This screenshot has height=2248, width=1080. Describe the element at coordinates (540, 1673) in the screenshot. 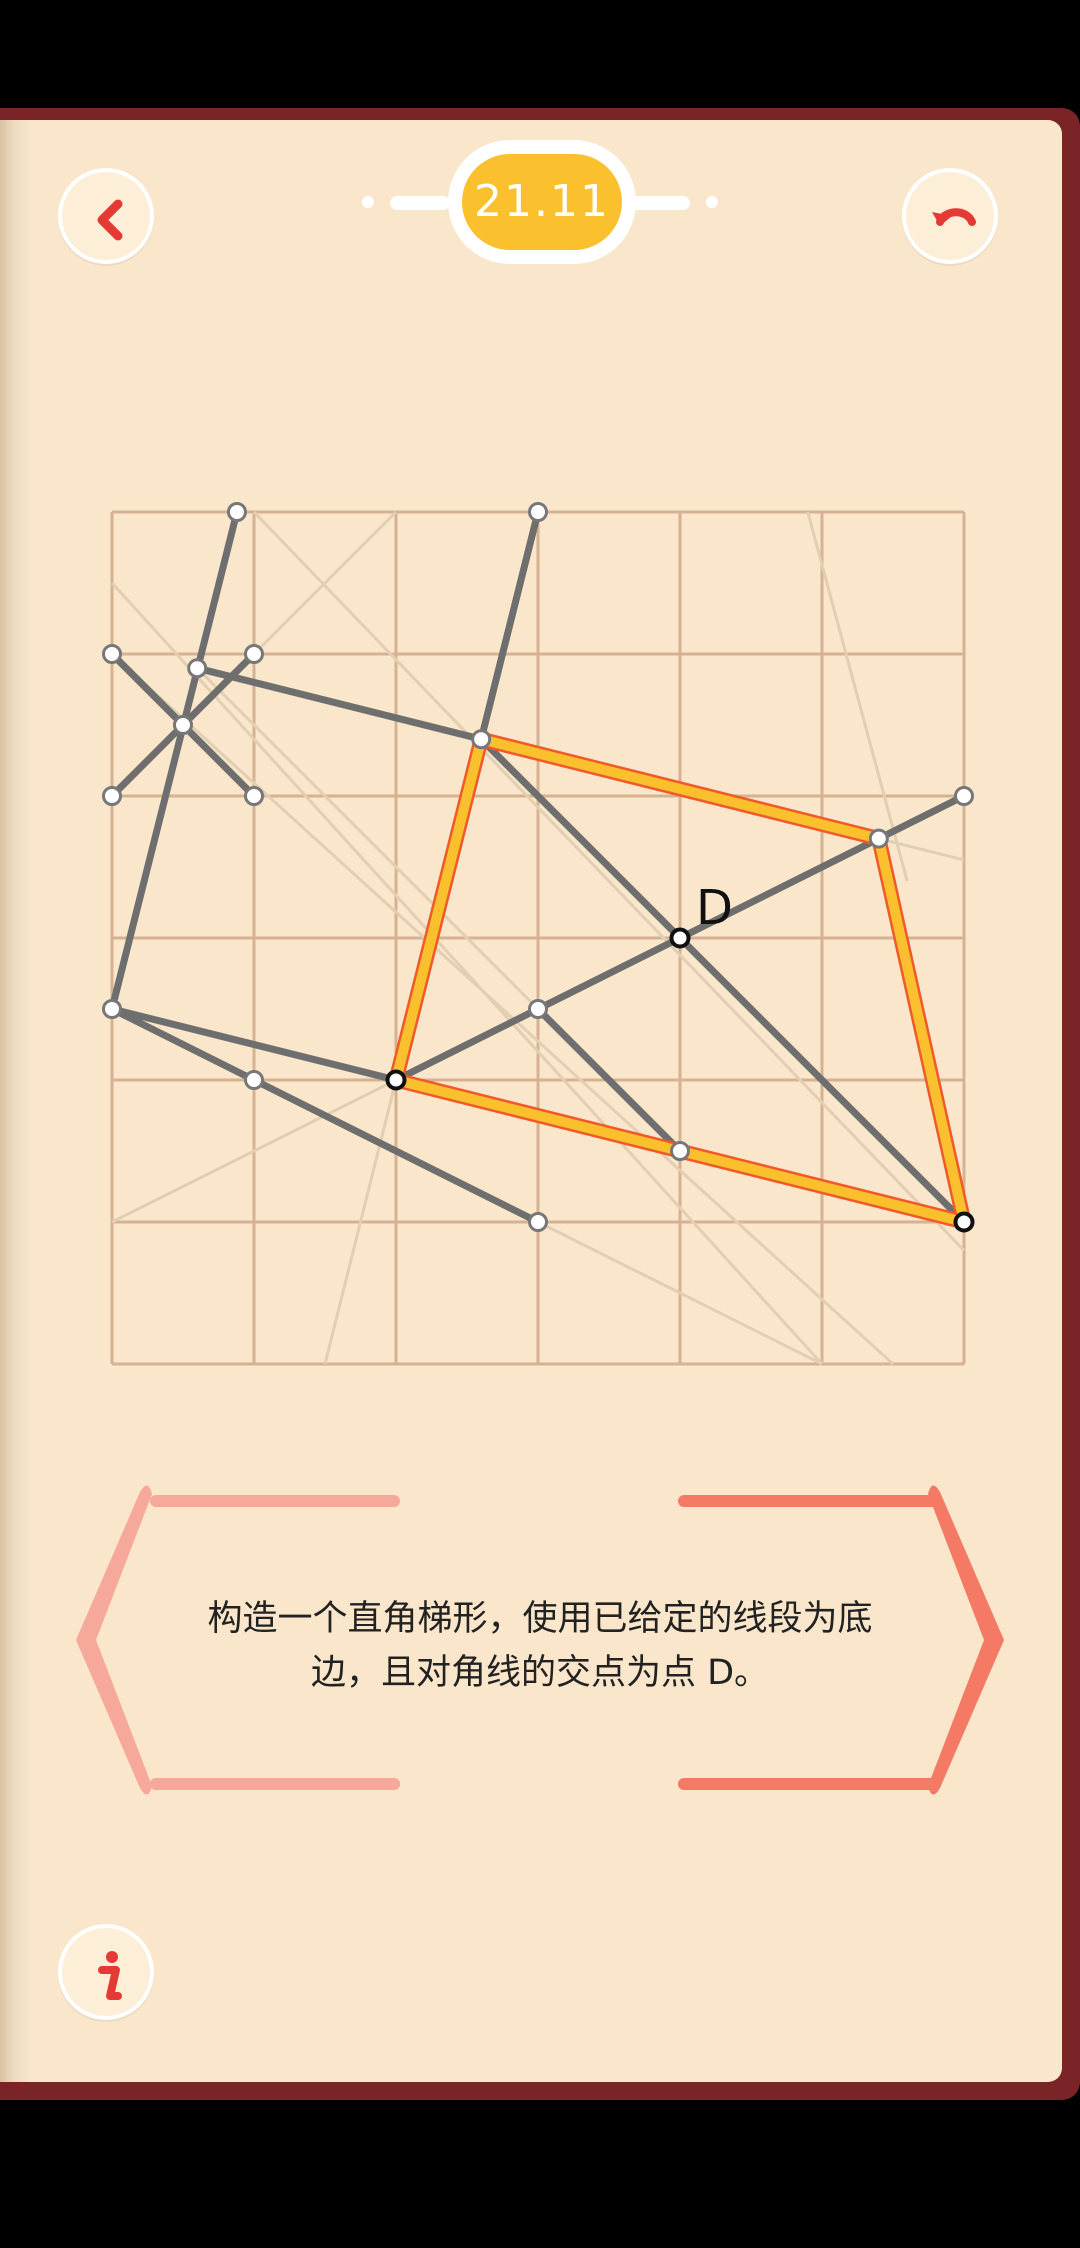

I see `instruction-line-2: 边，且对角线的交点为点 D。` at that location.